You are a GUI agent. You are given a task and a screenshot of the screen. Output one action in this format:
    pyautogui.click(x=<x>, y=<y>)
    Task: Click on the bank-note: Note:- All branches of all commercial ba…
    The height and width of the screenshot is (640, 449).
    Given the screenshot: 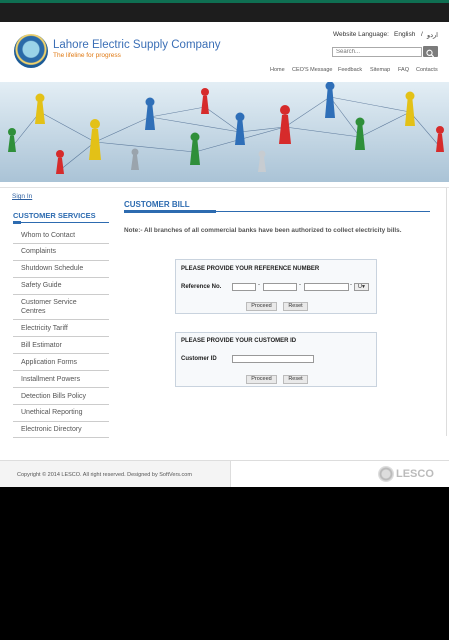 What is the action you would take?
    pyautogui.click(x=263, y=230)
    